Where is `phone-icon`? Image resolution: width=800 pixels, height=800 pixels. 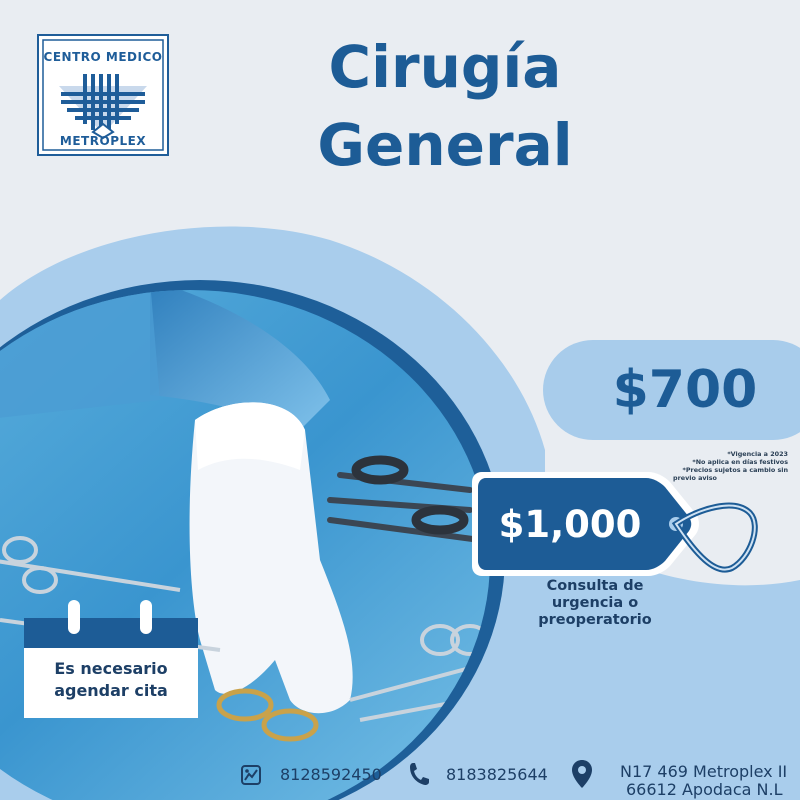
phone-icon is located at coordinates (419, 774).